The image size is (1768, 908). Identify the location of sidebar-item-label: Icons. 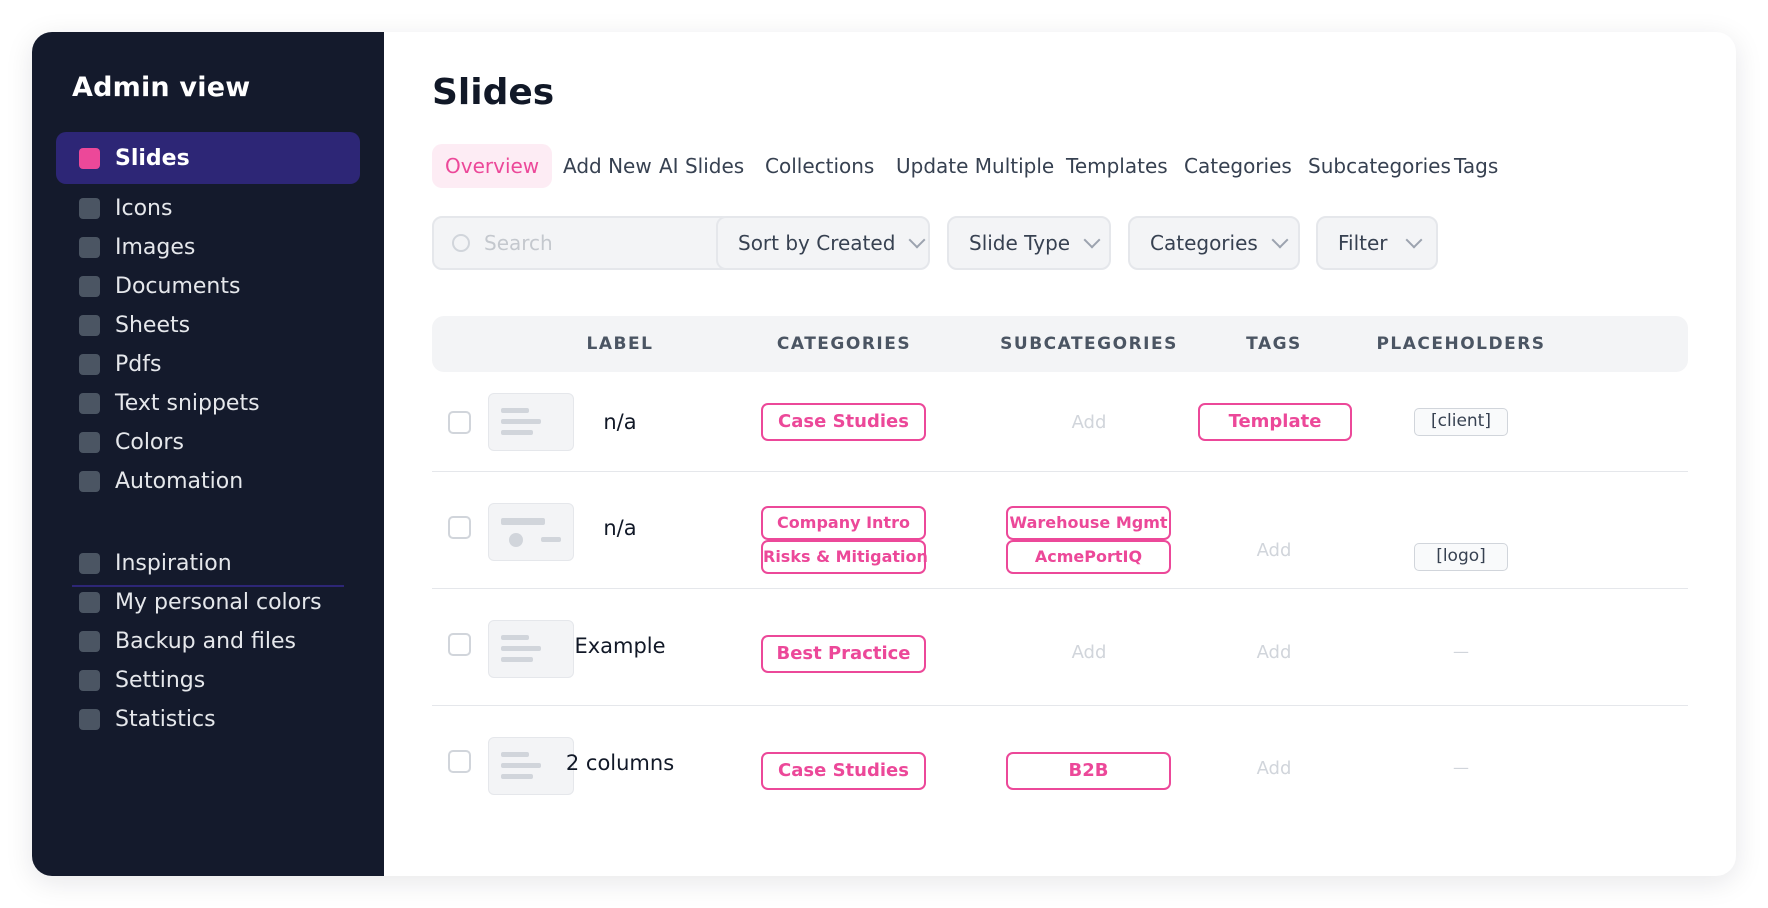
(144, 208).